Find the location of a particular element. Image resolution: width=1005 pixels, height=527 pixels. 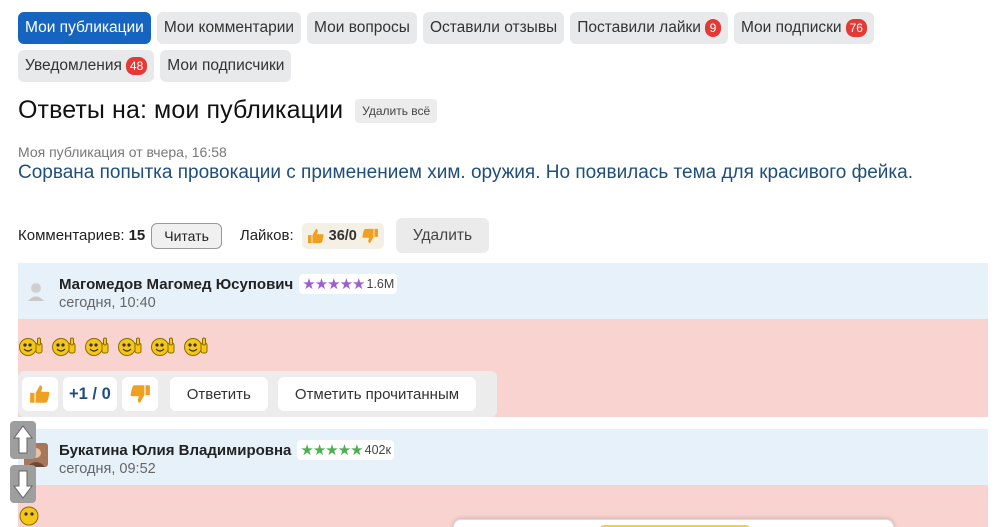

like-button is located at coordinates (40, 394).